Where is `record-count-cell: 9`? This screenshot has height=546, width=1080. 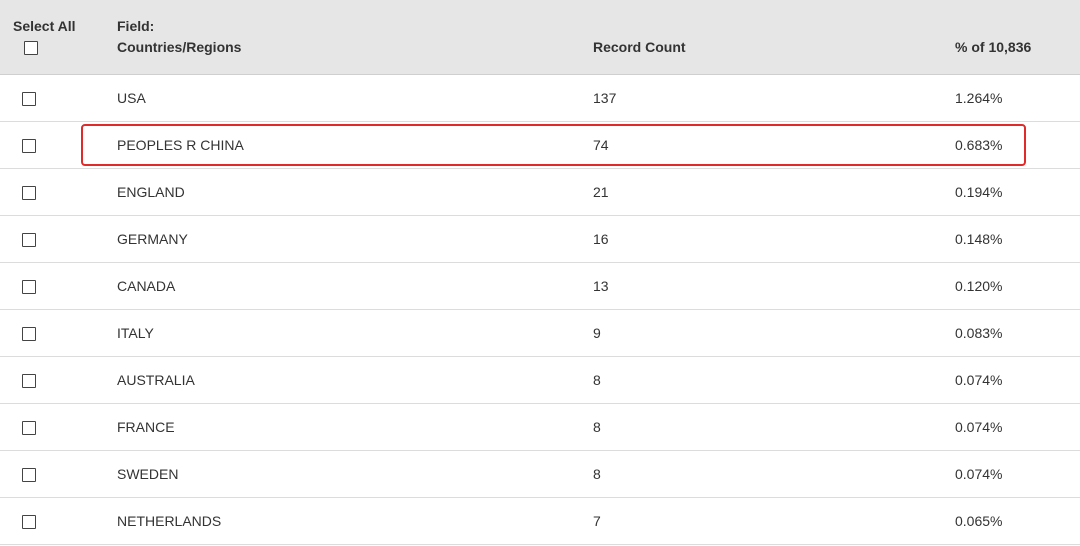 record-count-cell: 9 is located at coordinates (597, 333).